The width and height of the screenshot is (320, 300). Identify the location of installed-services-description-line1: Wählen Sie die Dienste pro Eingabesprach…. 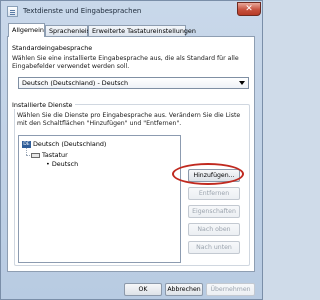
(129, 115).